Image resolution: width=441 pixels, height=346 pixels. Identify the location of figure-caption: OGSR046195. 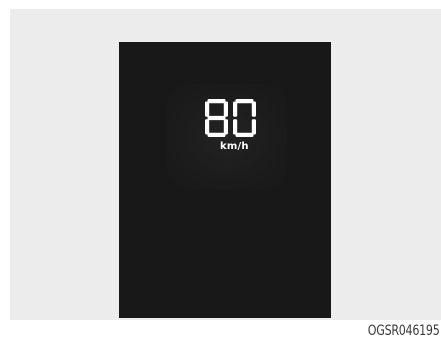
(403, 331).